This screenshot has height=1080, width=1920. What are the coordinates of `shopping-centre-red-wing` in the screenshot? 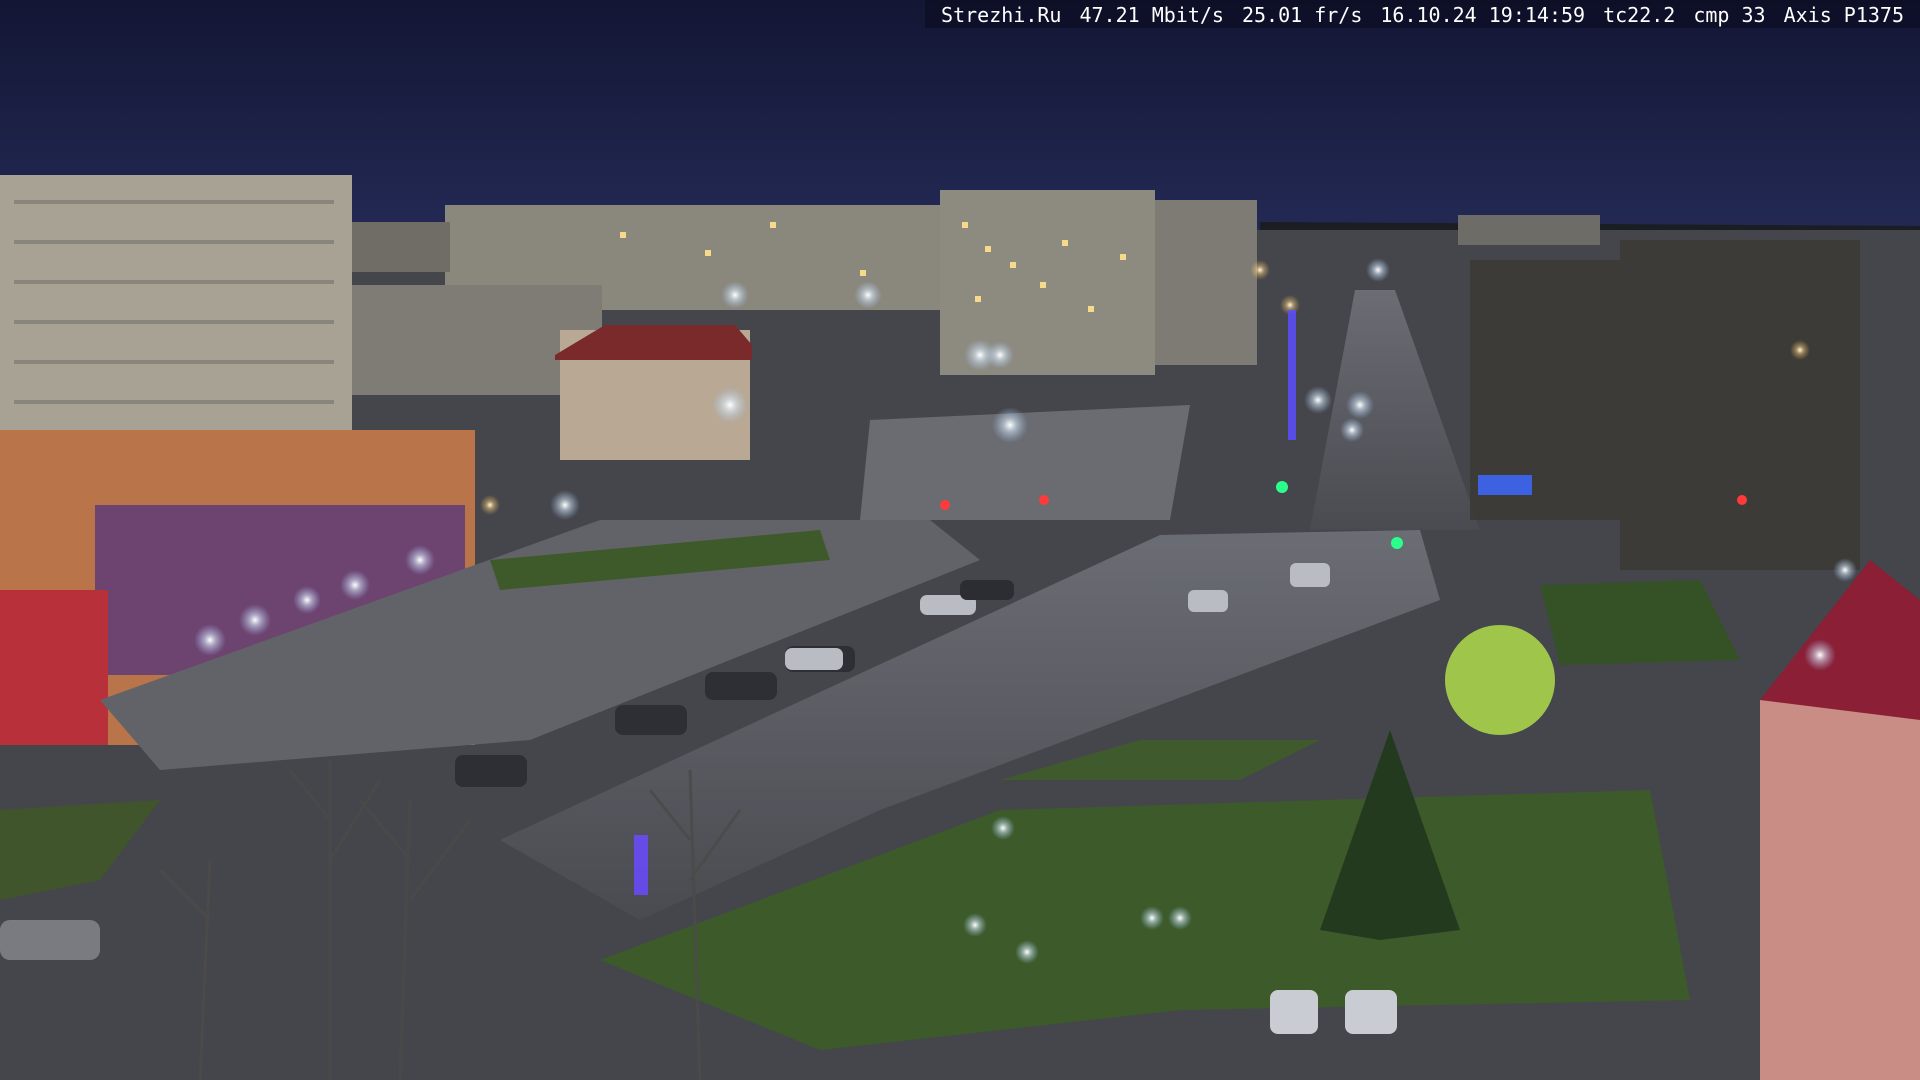 It's located at (54, 667).